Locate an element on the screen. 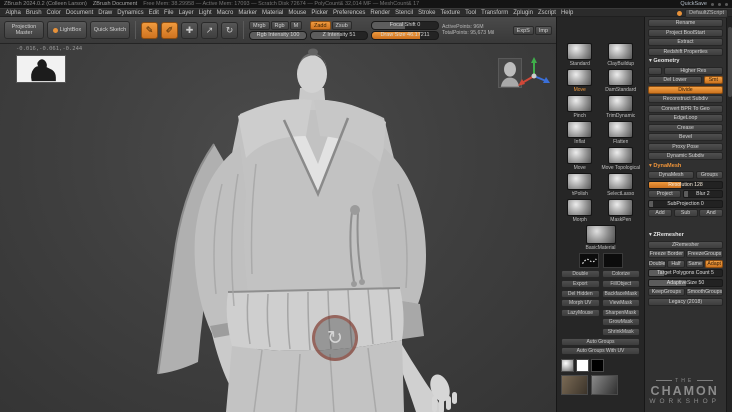  render-menu: Render is located at coordinates (380, 13).